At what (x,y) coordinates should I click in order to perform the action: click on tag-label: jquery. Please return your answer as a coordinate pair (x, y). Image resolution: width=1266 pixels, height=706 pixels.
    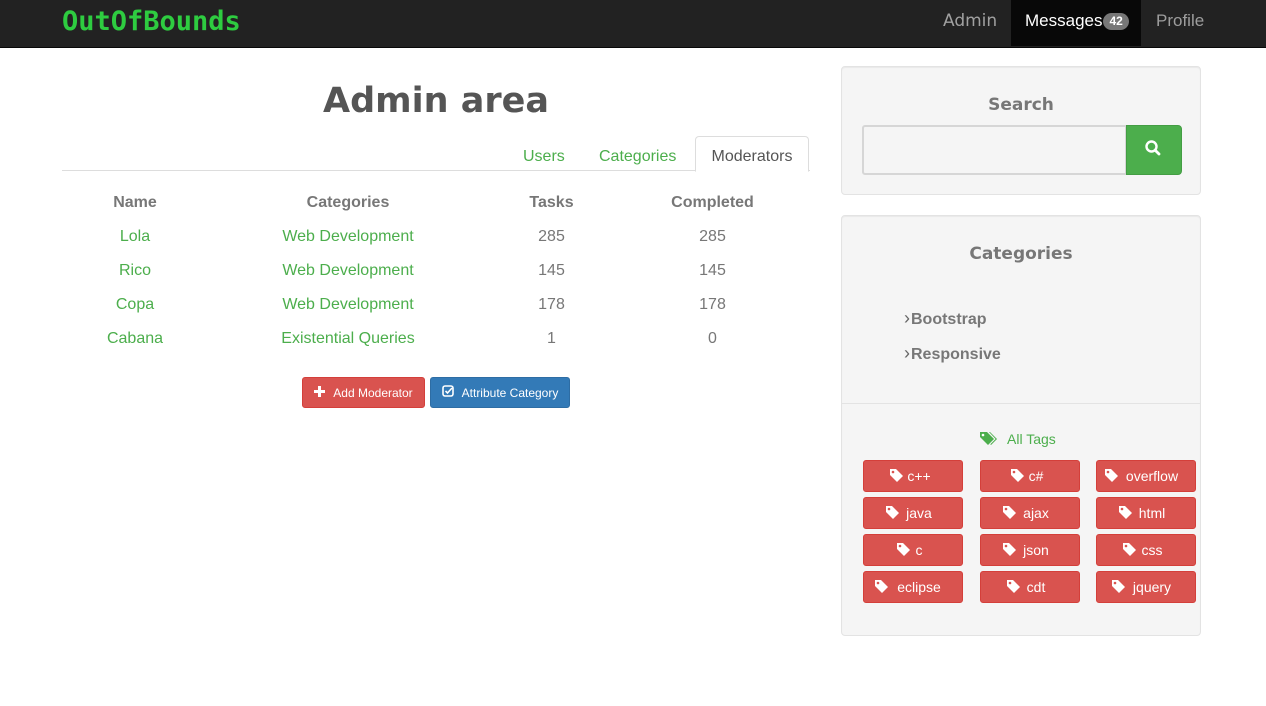
    Looking at the image, I should click on (1152, 587).